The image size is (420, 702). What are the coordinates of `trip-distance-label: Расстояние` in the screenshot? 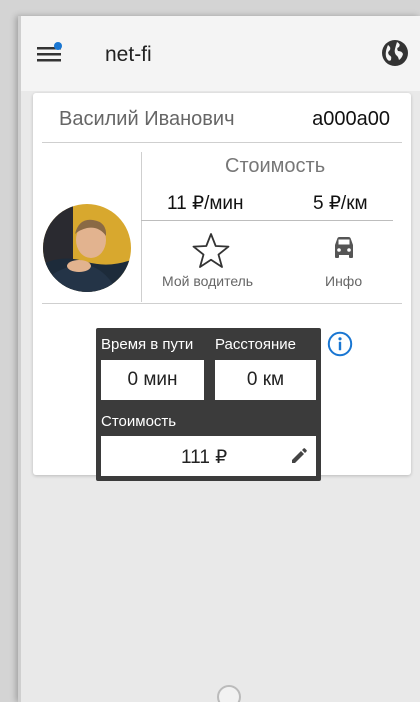 It's located at (256, 344).